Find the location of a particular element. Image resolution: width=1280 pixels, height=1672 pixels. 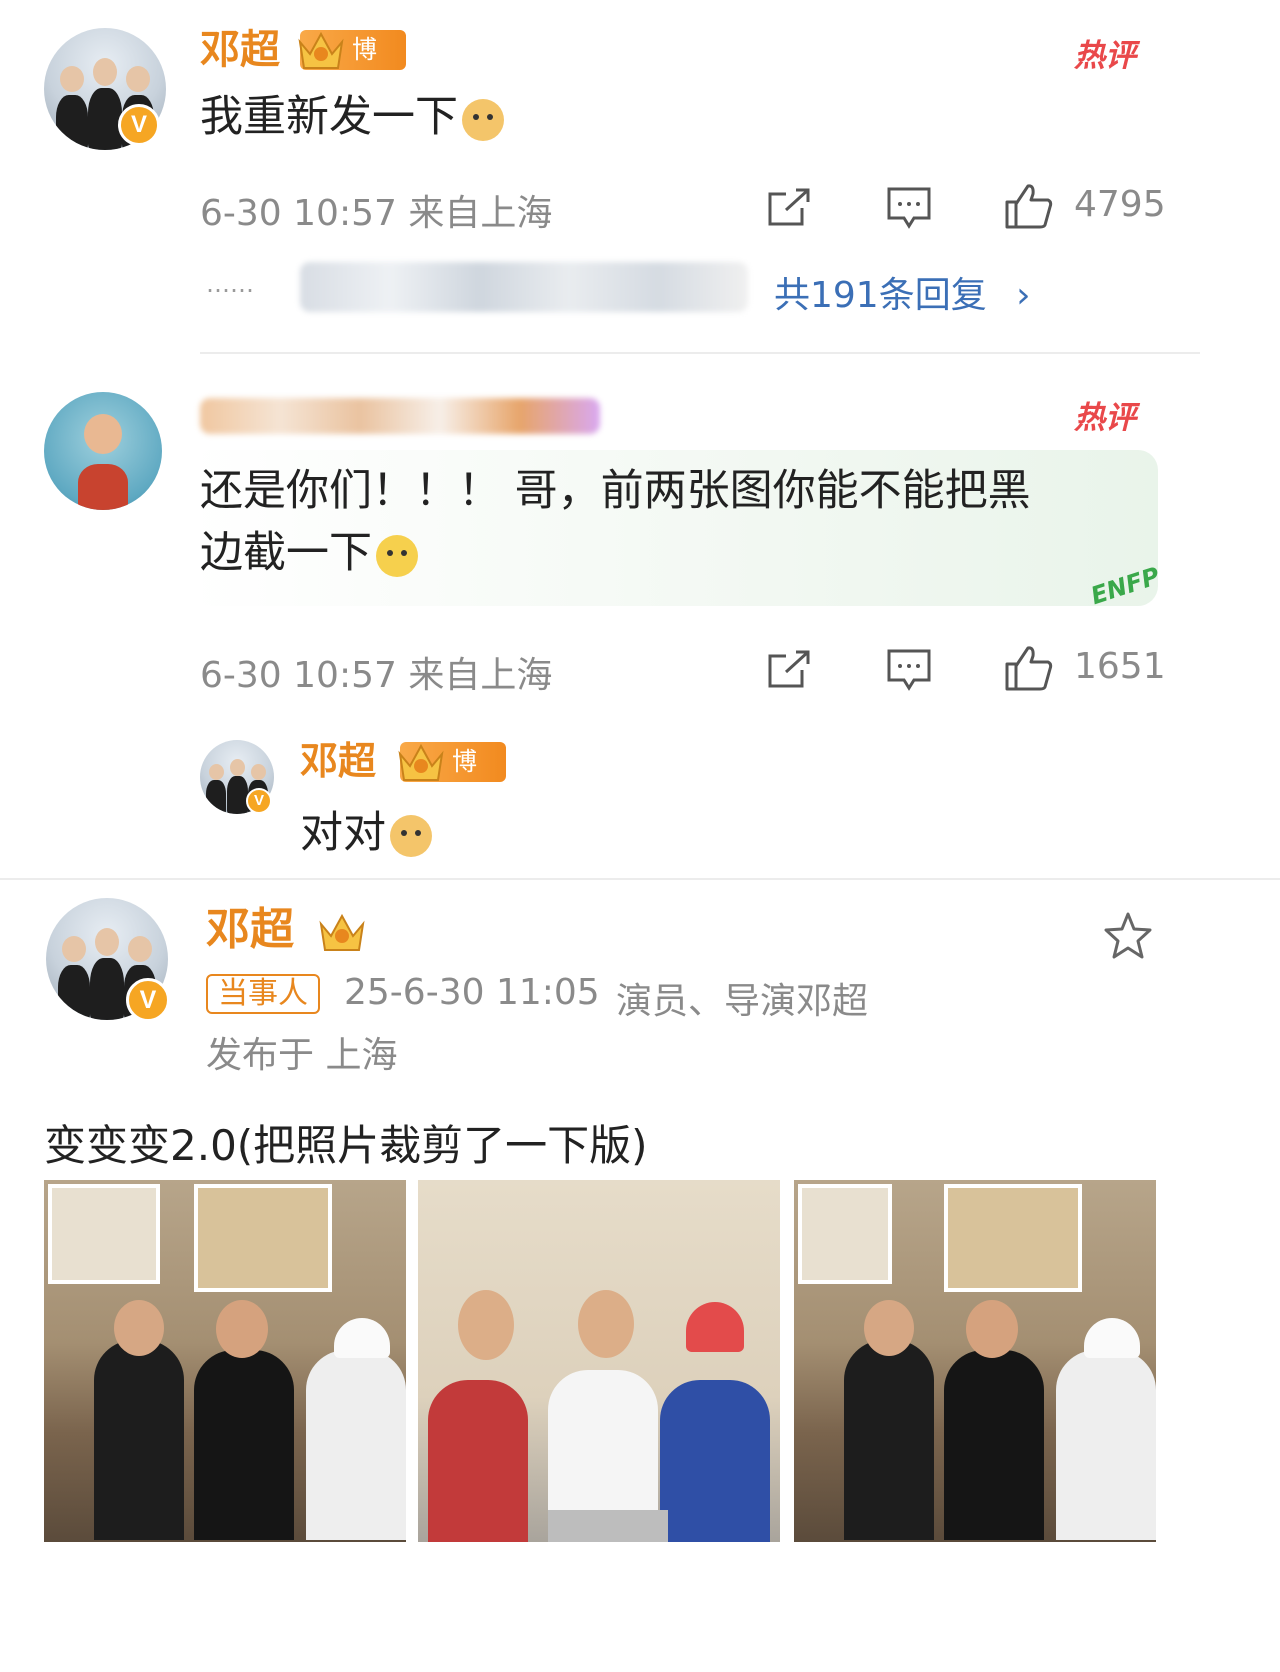

like-count: 1651 is located at coordinates (1120, 666).